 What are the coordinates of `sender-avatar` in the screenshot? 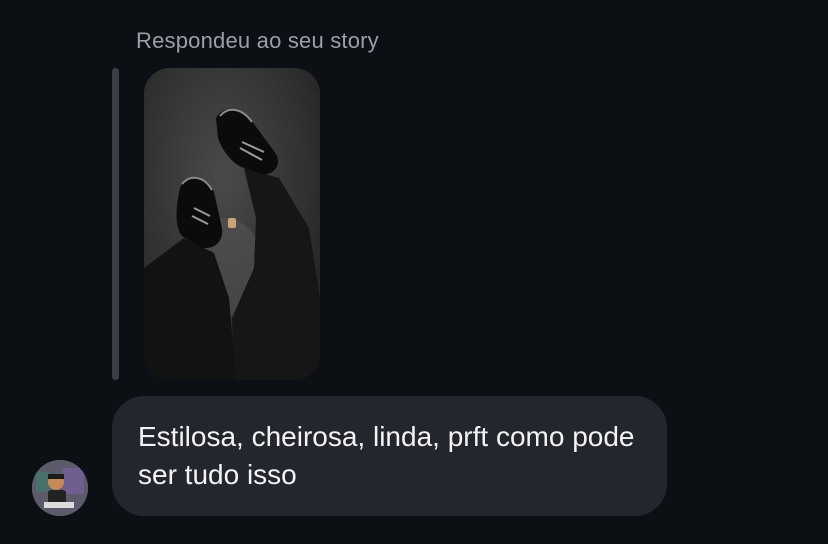 It's located at (60, 488).